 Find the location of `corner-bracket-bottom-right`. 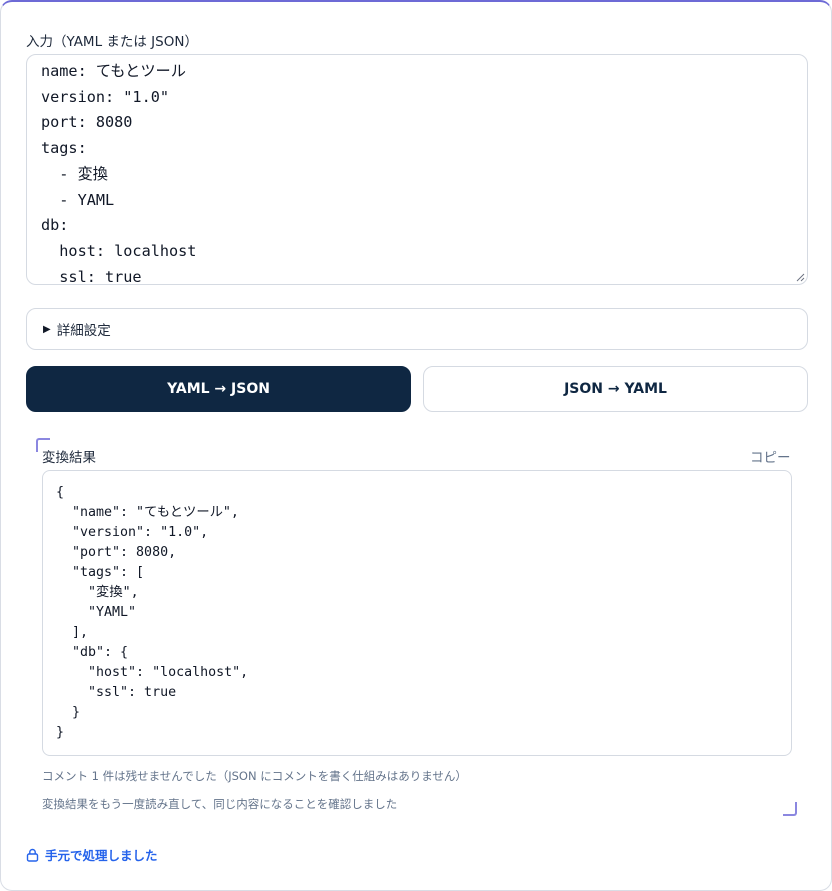

corner-bracket-bottom-right is located at coordinates (790, 809).